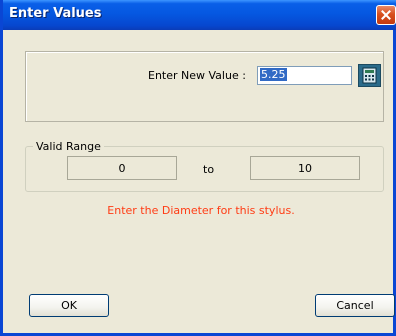 The height and width of the screenshot is (336, 396). I want to click on cancel-button: Cancel, so click(355, 305).